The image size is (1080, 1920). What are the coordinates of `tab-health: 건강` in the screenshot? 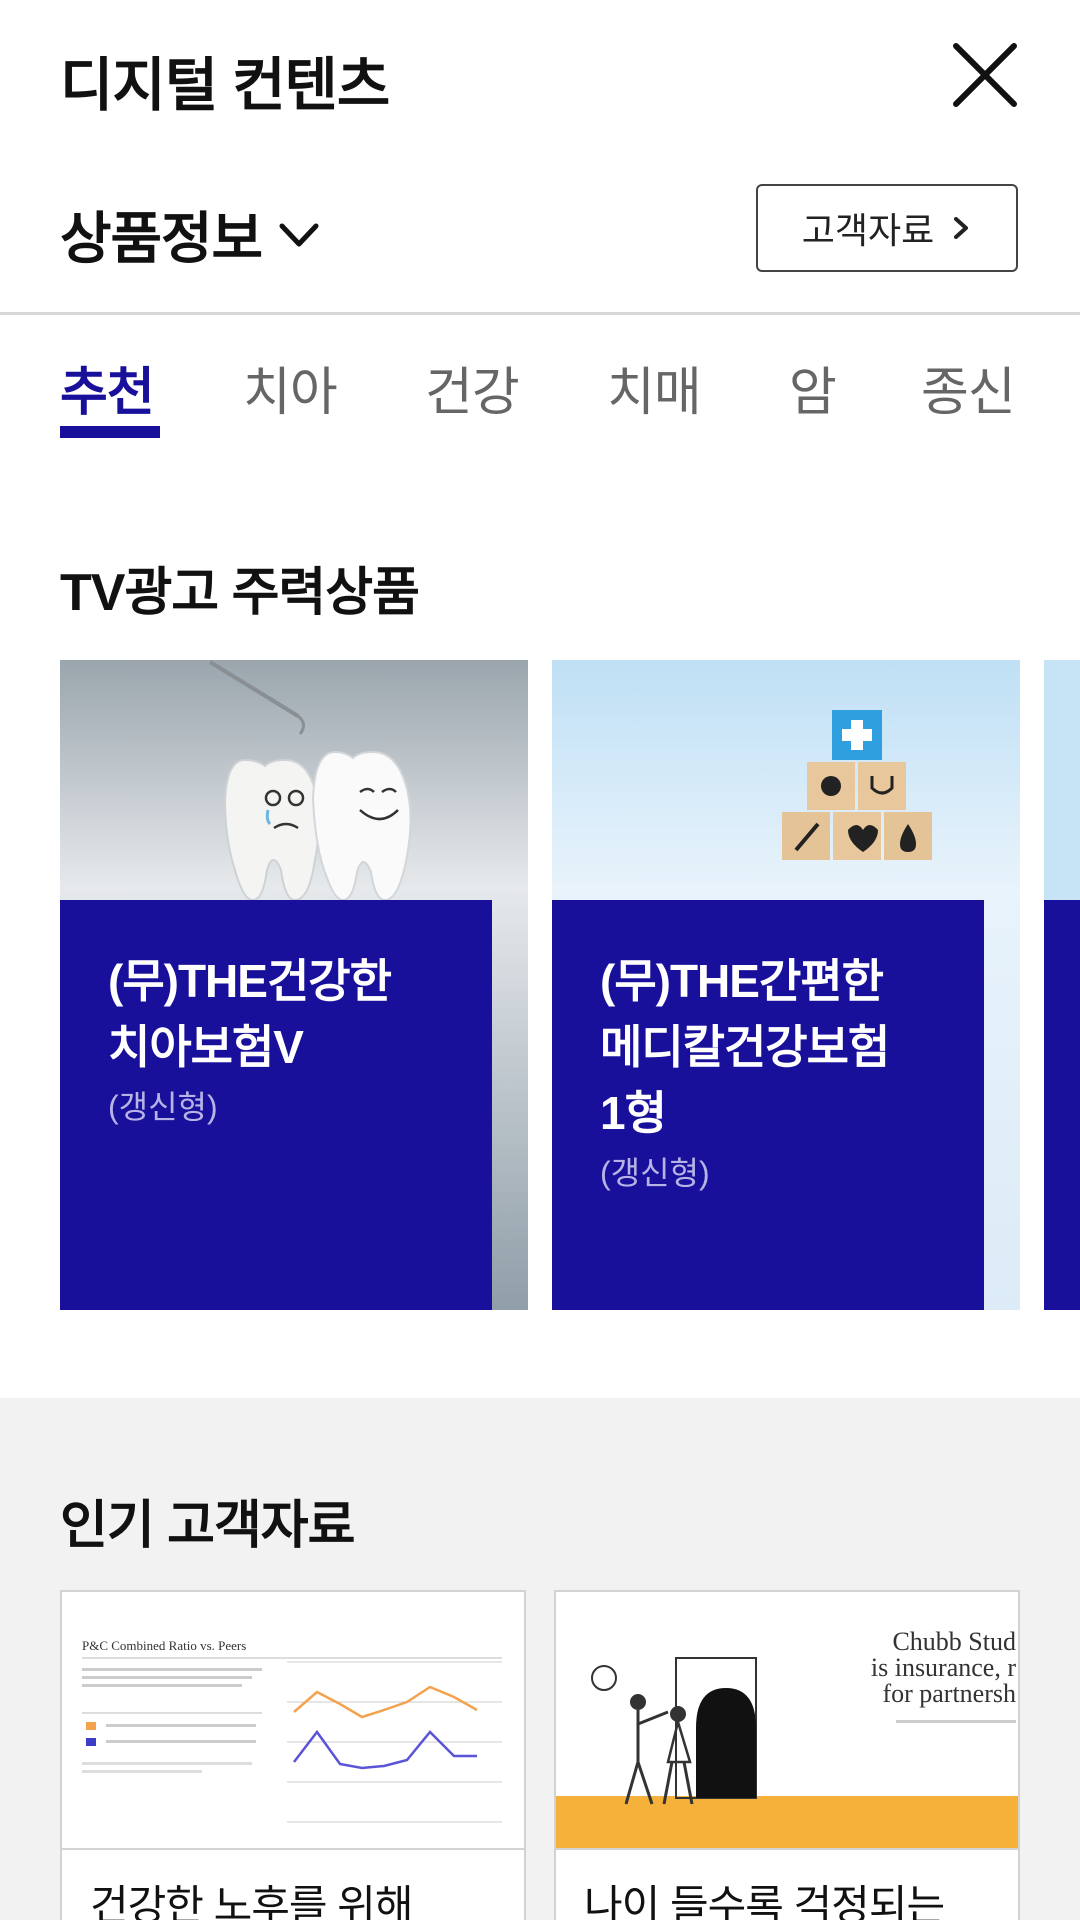 It's located at (472, 387).